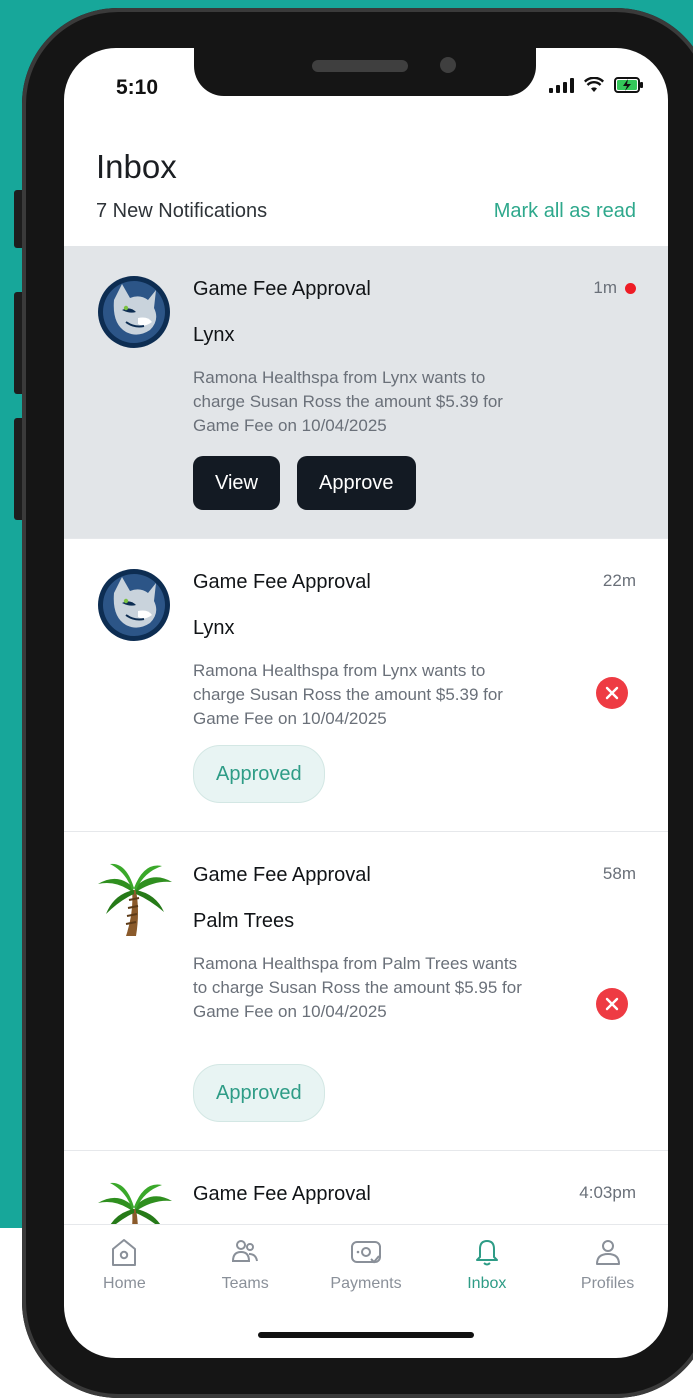  I want to click on tab-label: Inbox, so click(487, 1283).